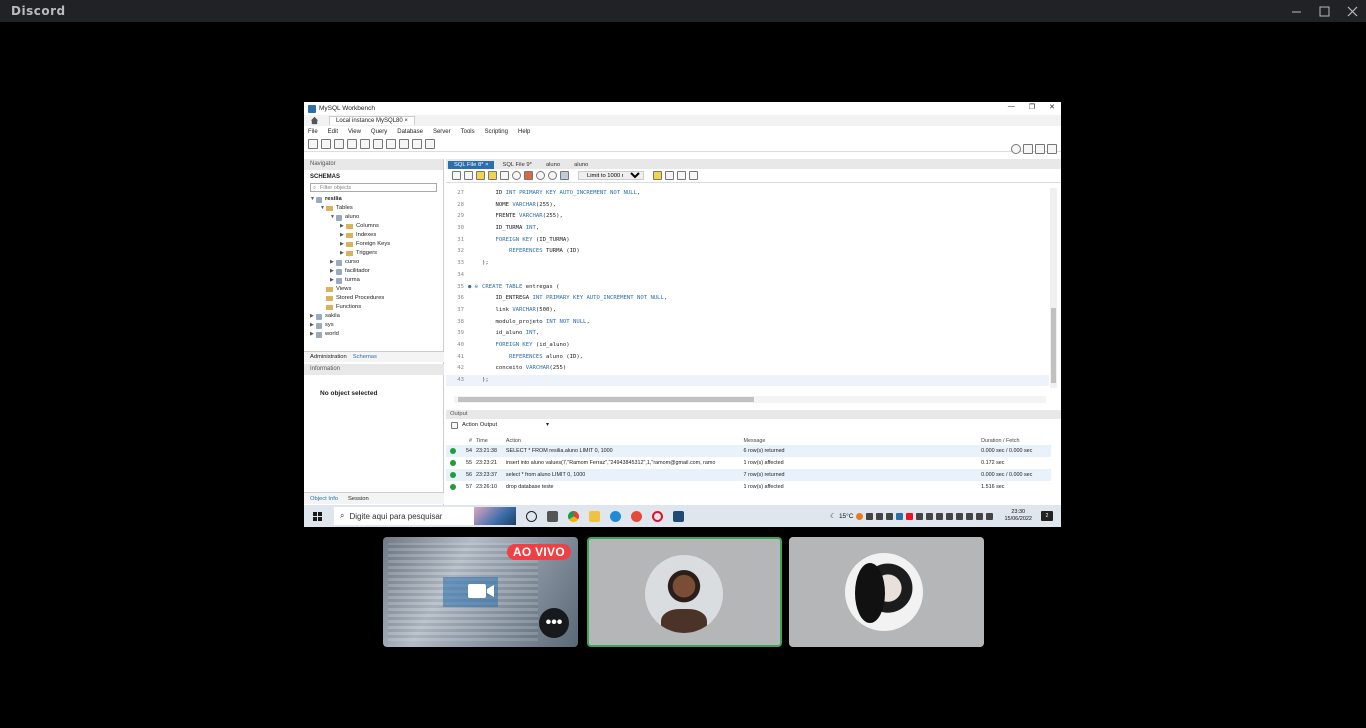  What do you see at coordinates (404, 144) in the screenshot?
I see `create-function-icon` at bounding box center [404, 144].